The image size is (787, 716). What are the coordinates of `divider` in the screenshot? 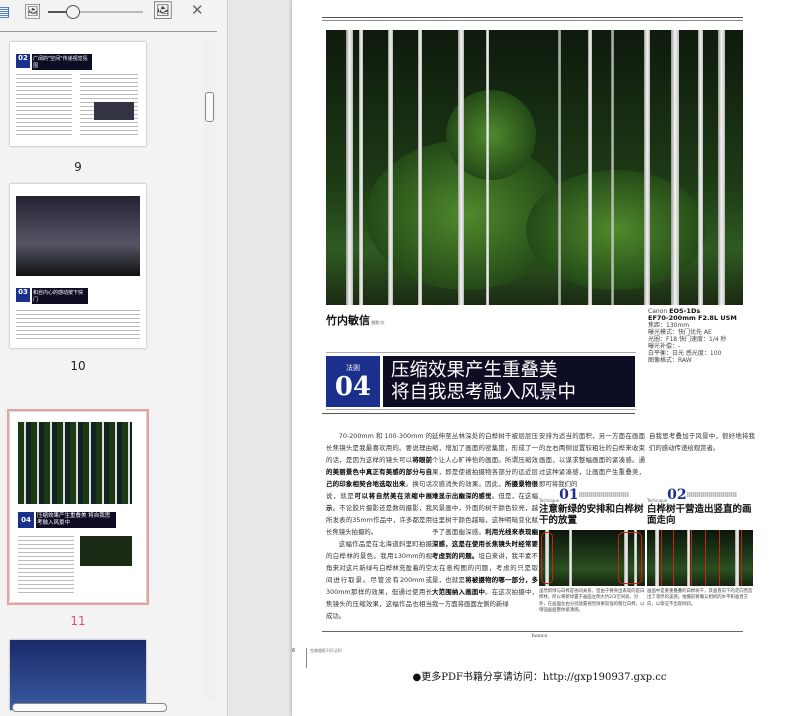 It's located at (108, 31).